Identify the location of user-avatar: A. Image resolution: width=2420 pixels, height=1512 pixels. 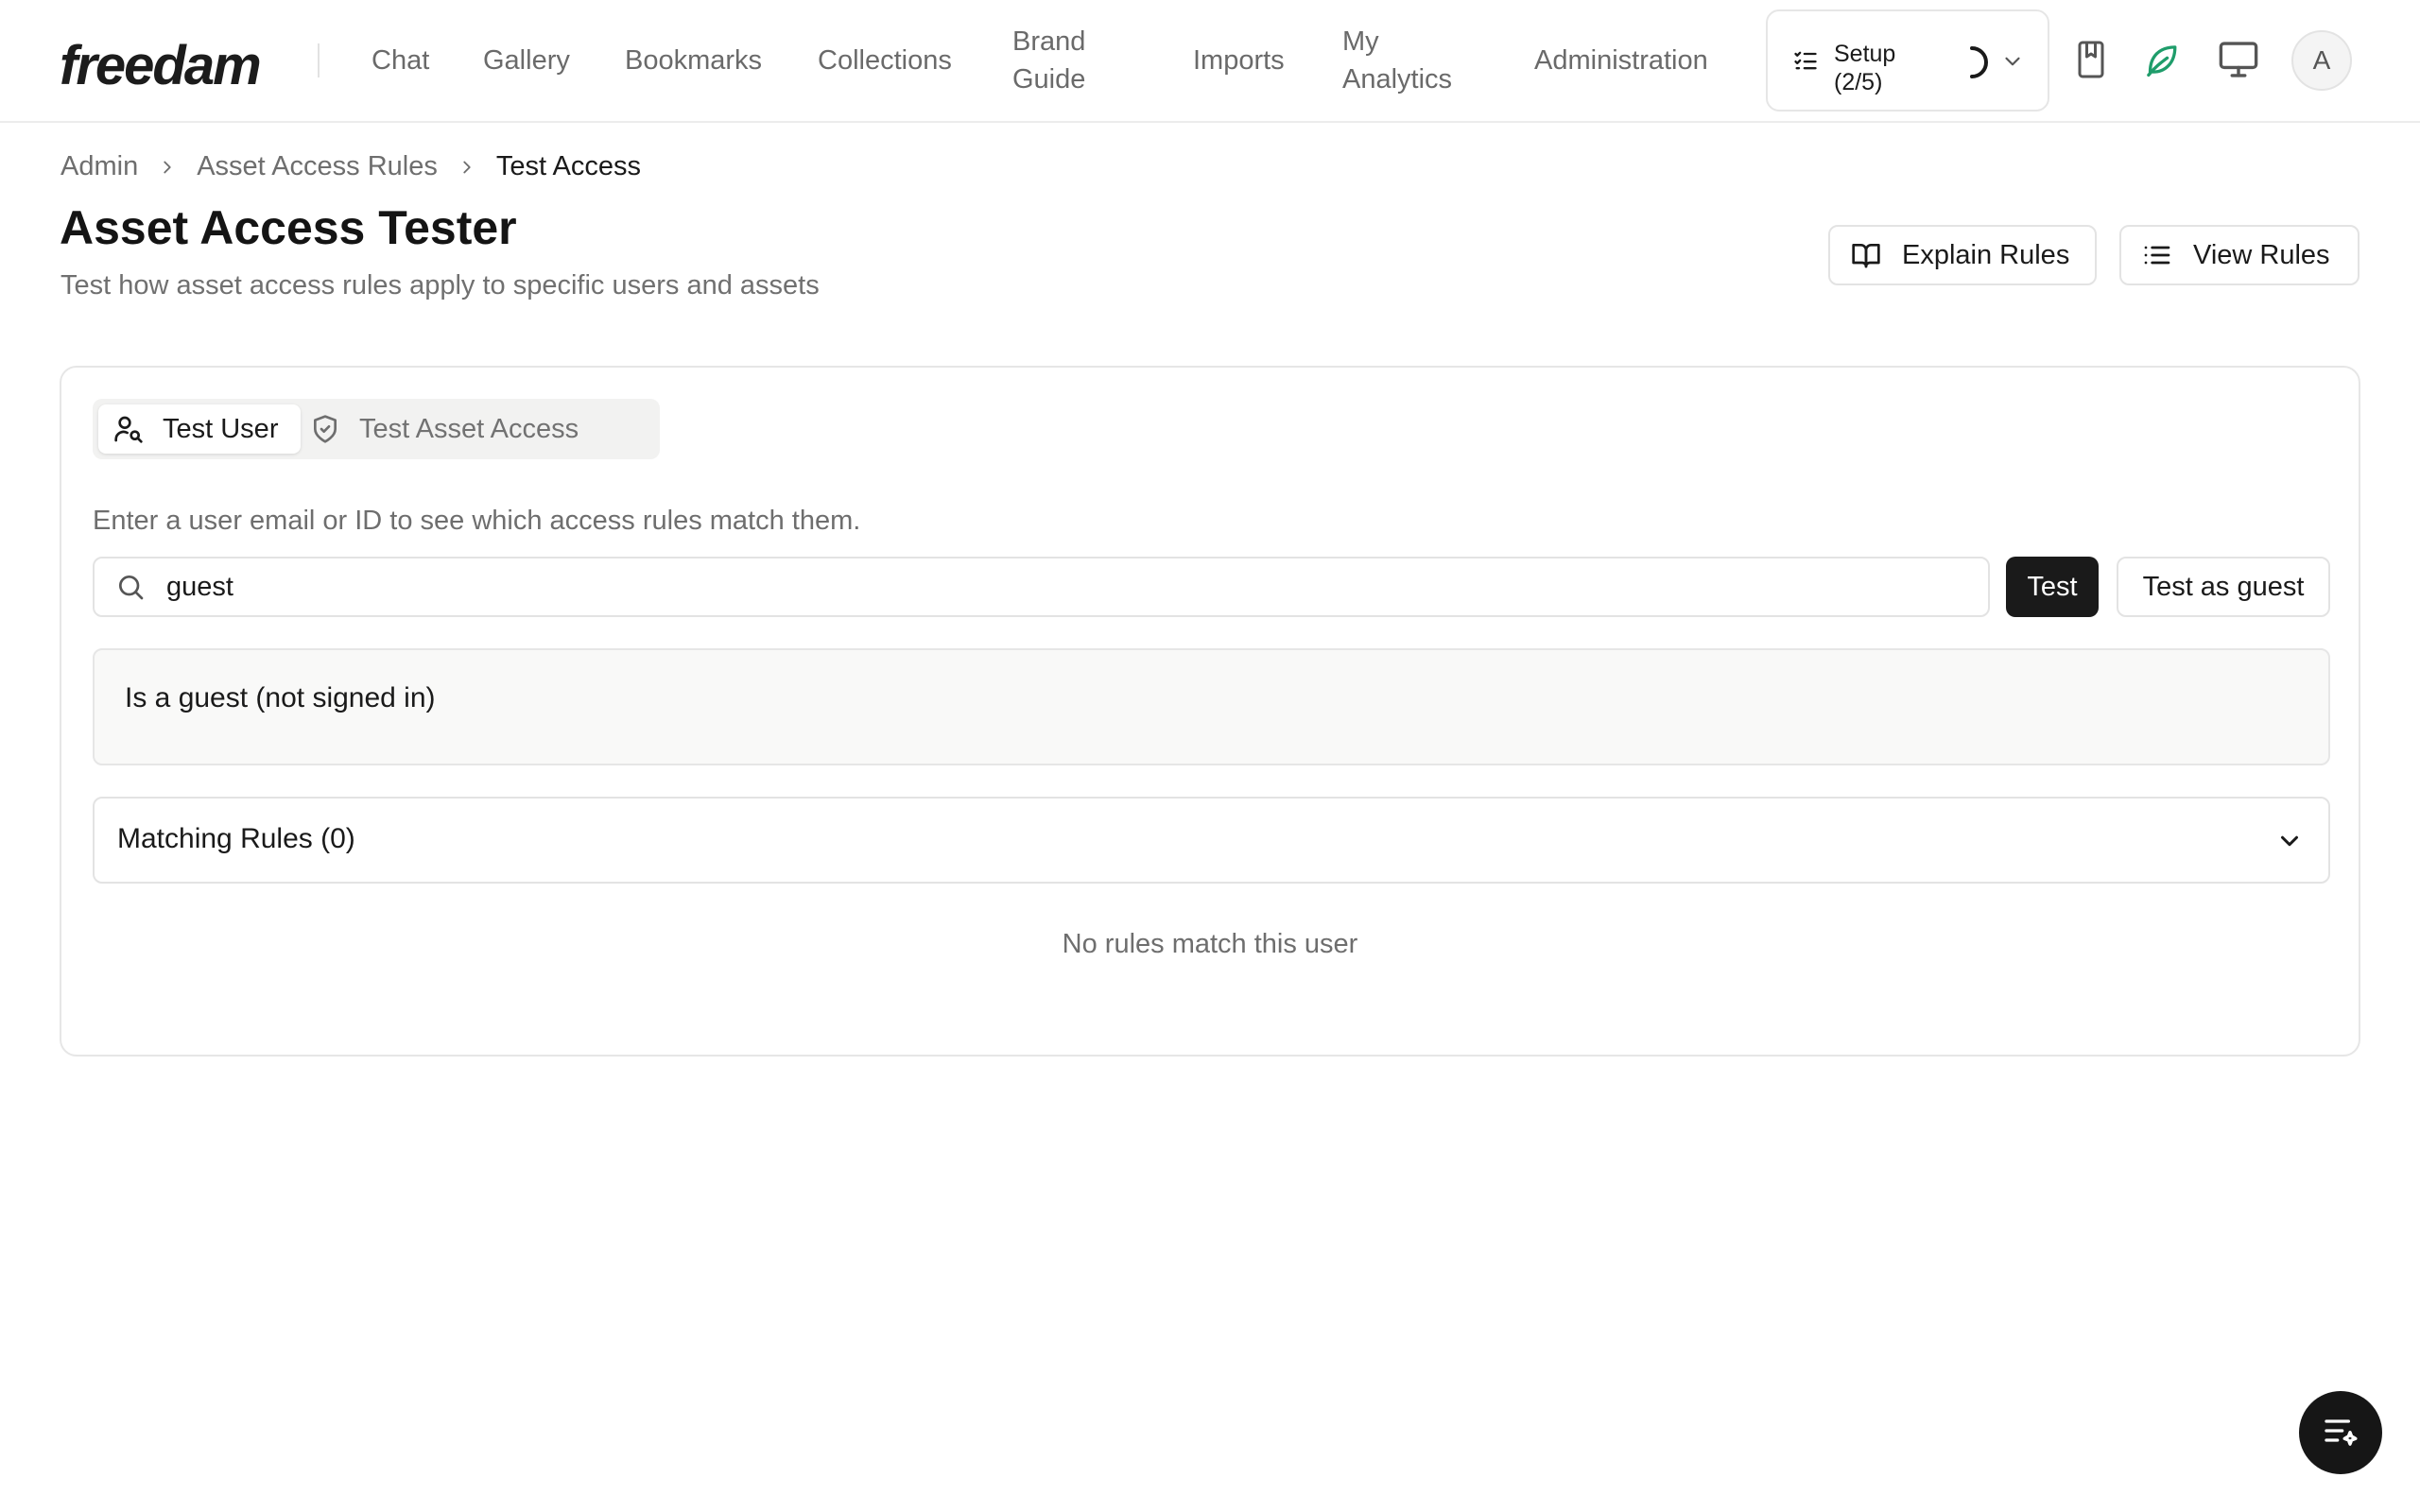
(2321, 60).